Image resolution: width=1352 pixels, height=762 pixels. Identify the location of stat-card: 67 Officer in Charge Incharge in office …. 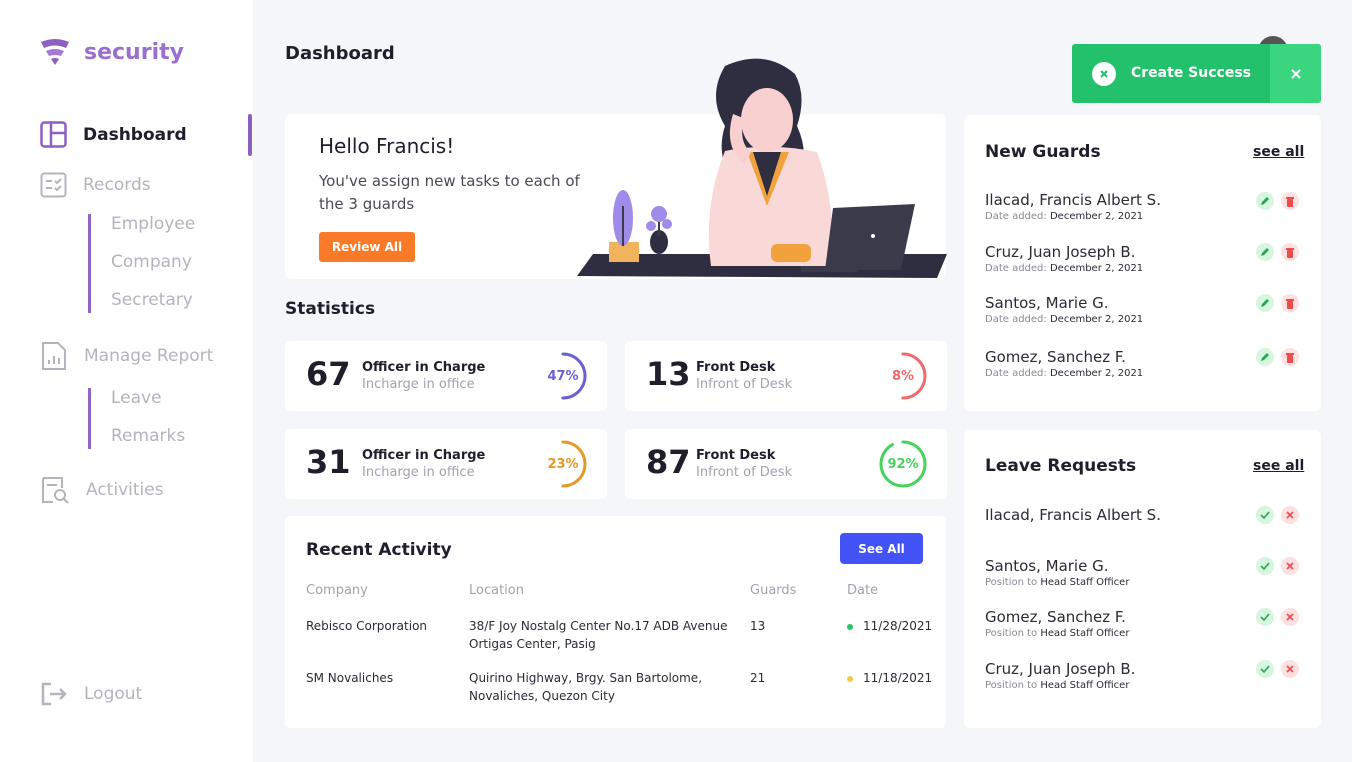
(446, 376).